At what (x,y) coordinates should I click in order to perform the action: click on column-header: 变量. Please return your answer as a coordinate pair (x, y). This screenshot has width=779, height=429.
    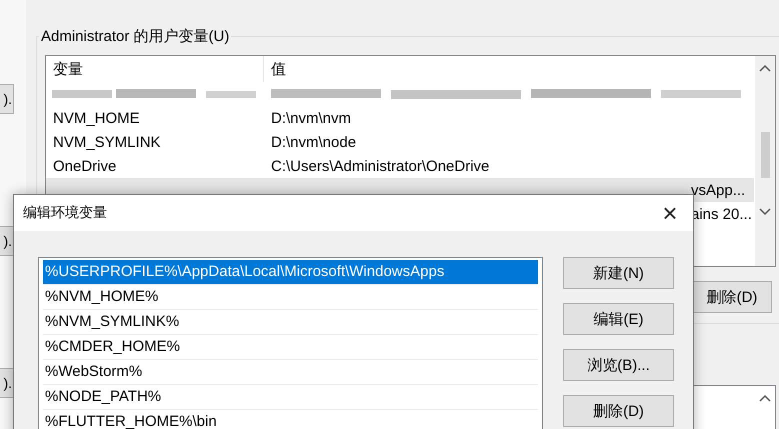
    Looking at the image, I should click on (155, 69).